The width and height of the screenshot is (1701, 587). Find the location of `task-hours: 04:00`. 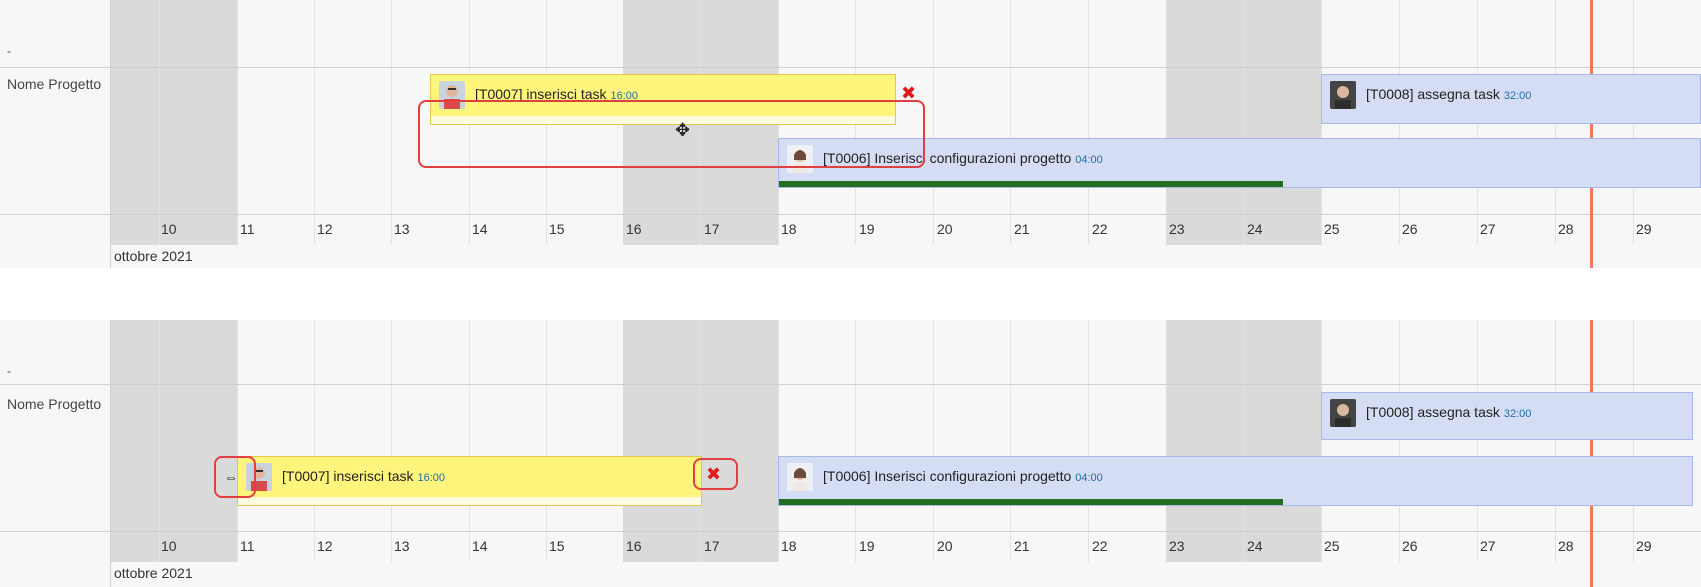

task-hours: 04:00 is located at coordinates (1089, 478).